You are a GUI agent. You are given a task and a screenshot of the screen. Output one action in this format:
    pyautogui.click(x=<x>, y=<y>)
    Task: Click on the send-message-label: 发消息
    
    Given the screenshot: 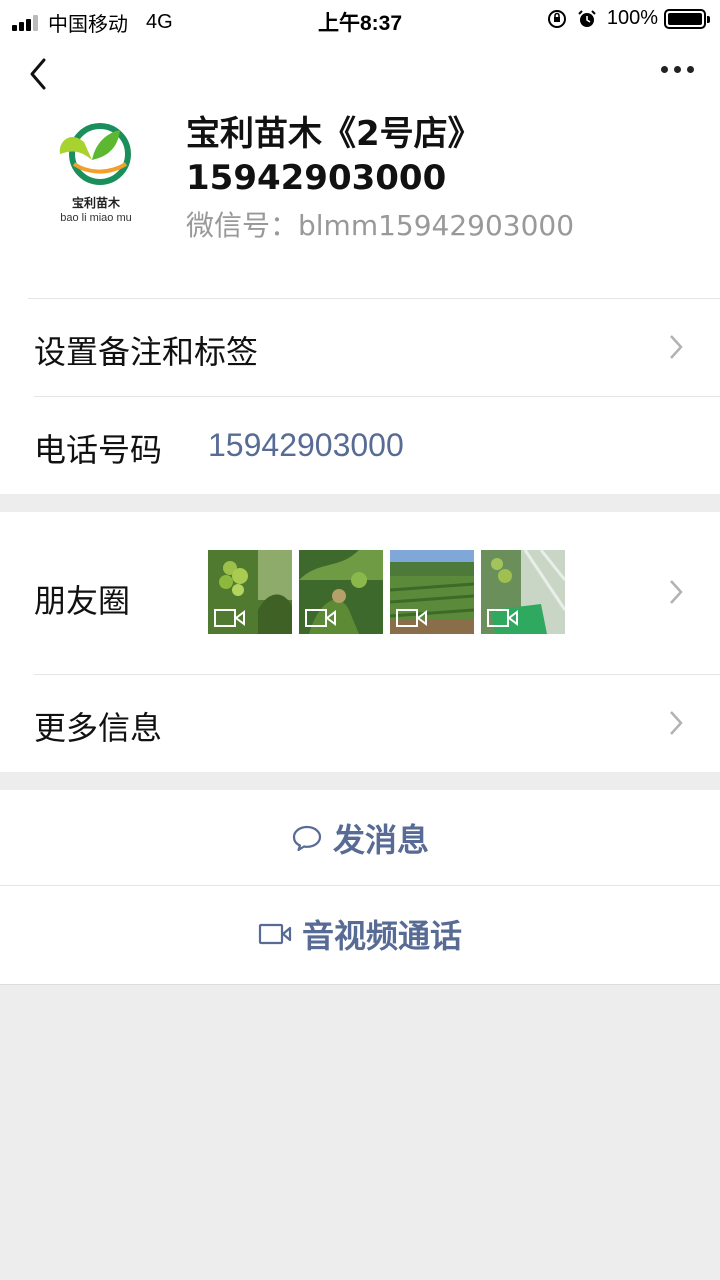 What is the action you would take?
    pyautogui.click(x=380, y=840)
    